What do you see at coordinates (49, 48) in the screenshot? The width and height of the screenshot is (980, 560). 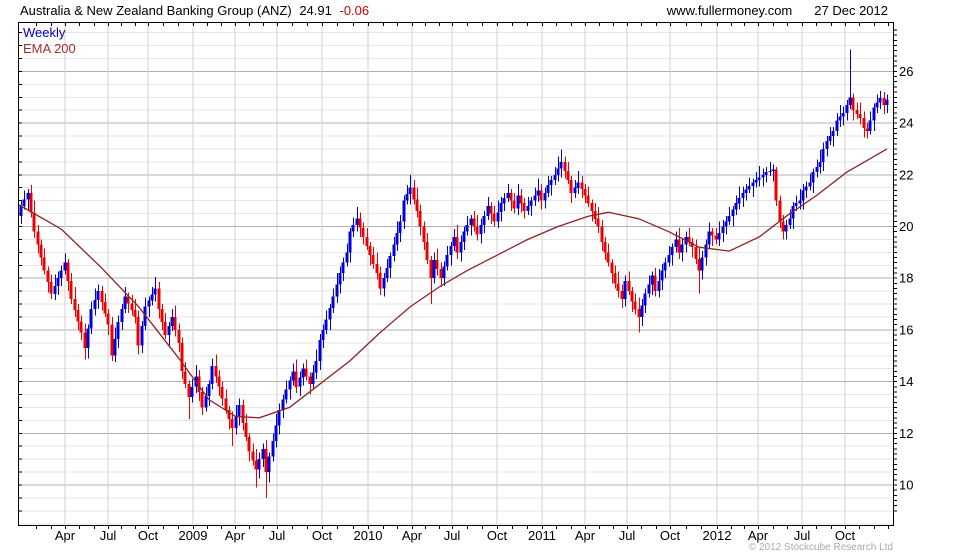 I see `legend-ema-label: EMA 200` at bounding box center [49, 48].